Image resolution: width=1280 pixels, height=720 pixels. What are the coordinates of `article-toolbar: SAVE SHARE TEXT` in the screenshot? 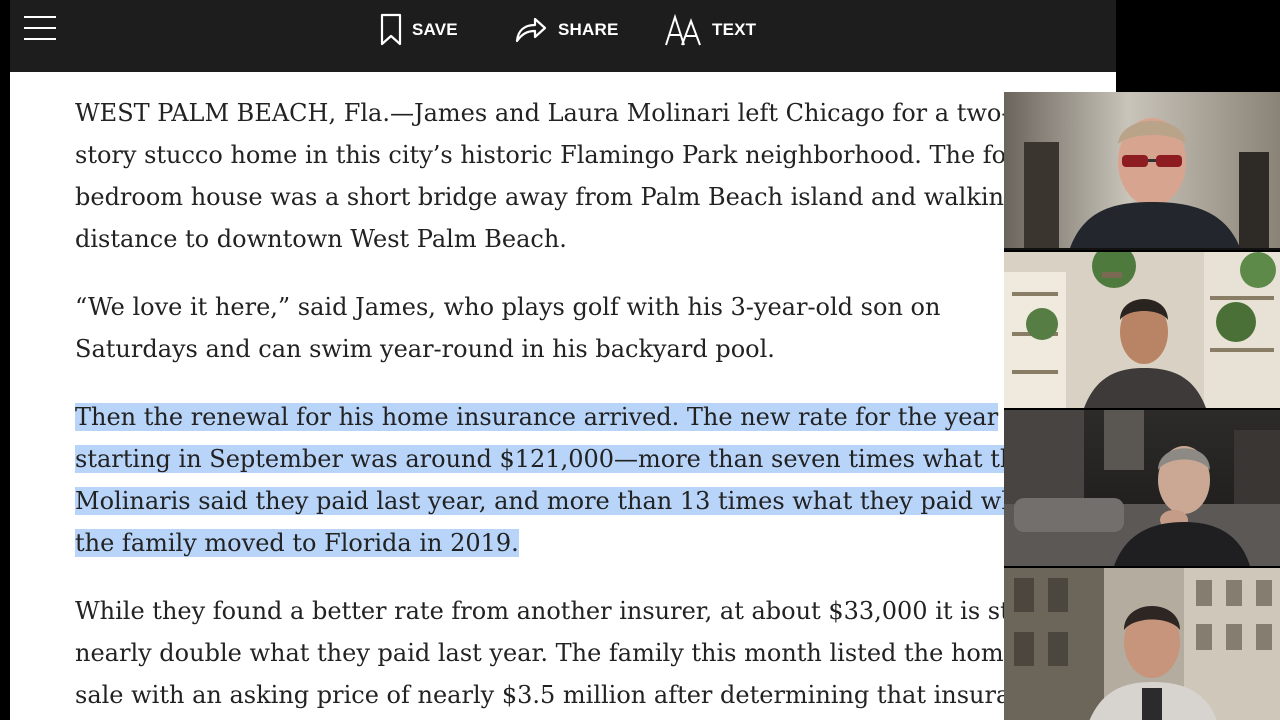 It's located at (563, 36).